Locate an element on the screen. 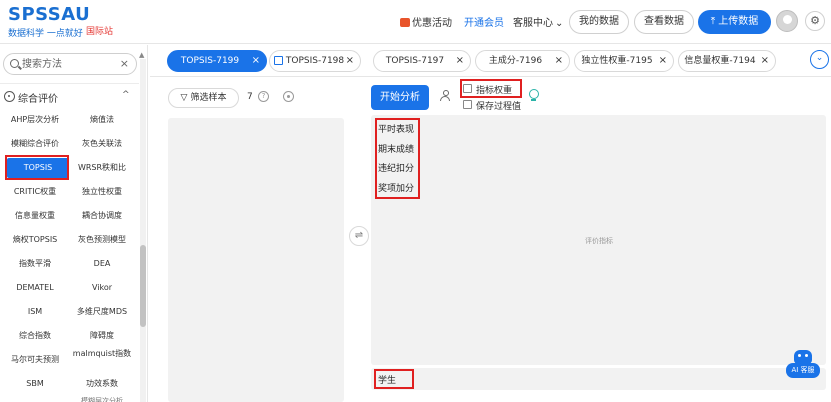 This screenshot has width=831, height=402. my-data-button: 我的数据 is located at coordinates (599, 22).